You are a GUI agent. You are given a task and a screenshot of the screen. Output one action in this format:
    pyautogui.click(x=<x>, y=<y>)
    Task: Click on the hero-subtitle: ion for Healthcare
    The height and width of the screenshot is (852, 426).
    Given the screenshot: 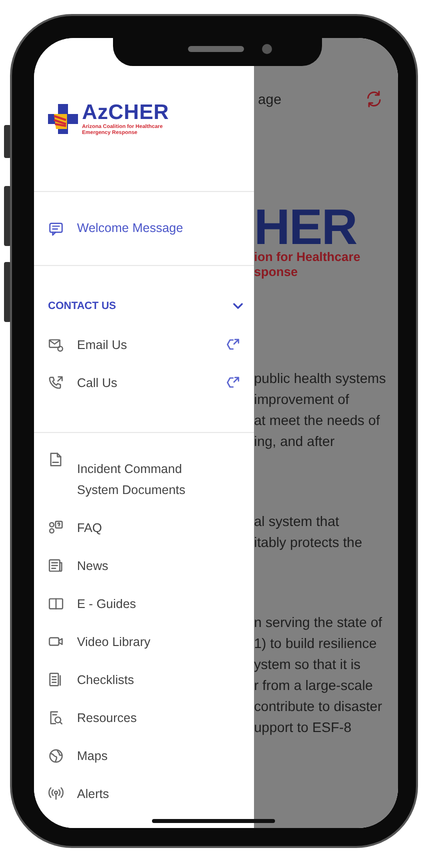 What is the action you would take?
    pyautogui.click(x=308, y=257)
    